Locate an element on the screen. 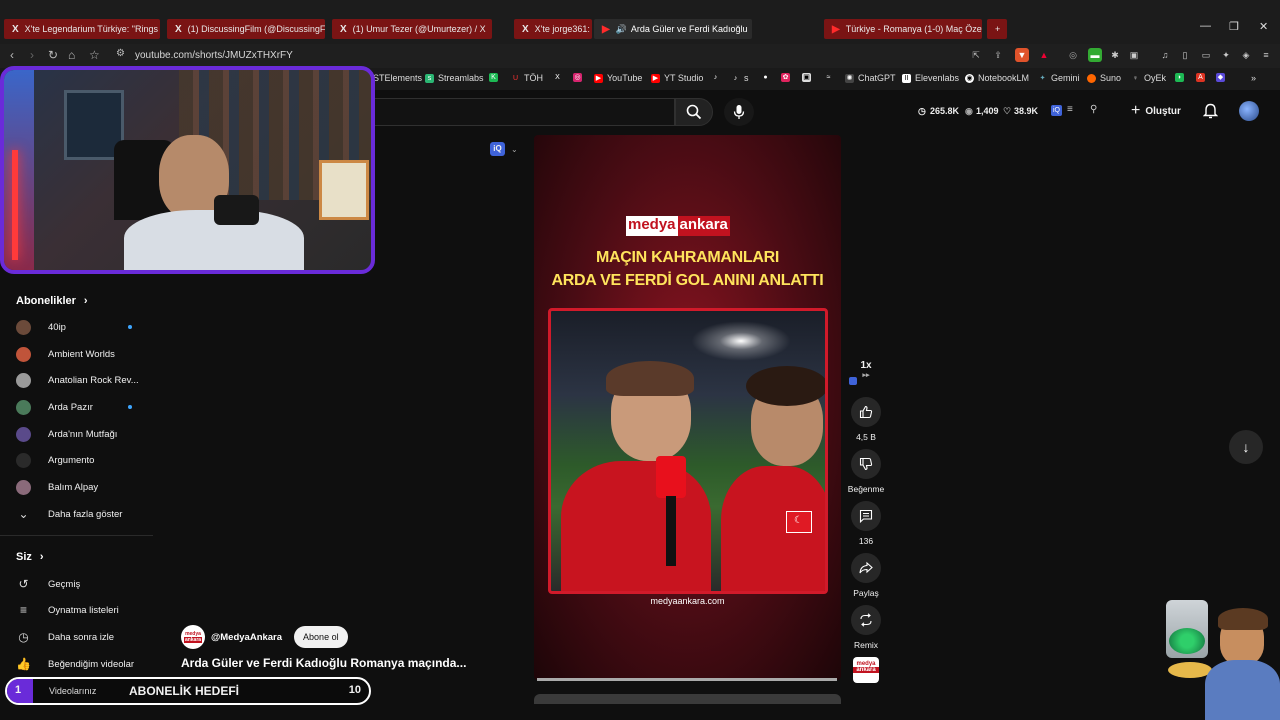 This screenshot has width=1280, height=720. subscription-item: 40ip is located at coordinates (41, 327).